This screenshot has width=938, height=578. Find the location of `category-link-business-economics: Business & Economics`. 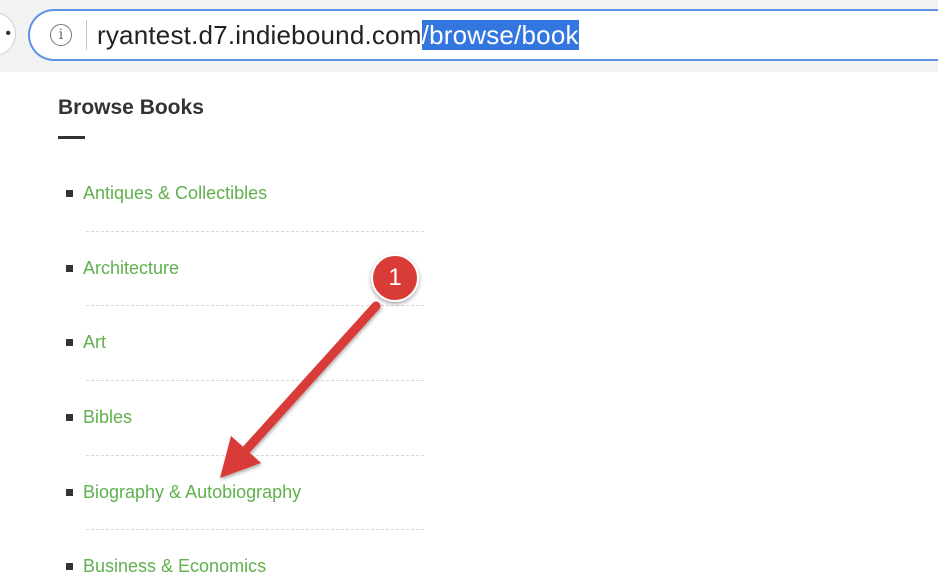

category-link-business-economics: Business & Economics is located at coordinates (174, 566).